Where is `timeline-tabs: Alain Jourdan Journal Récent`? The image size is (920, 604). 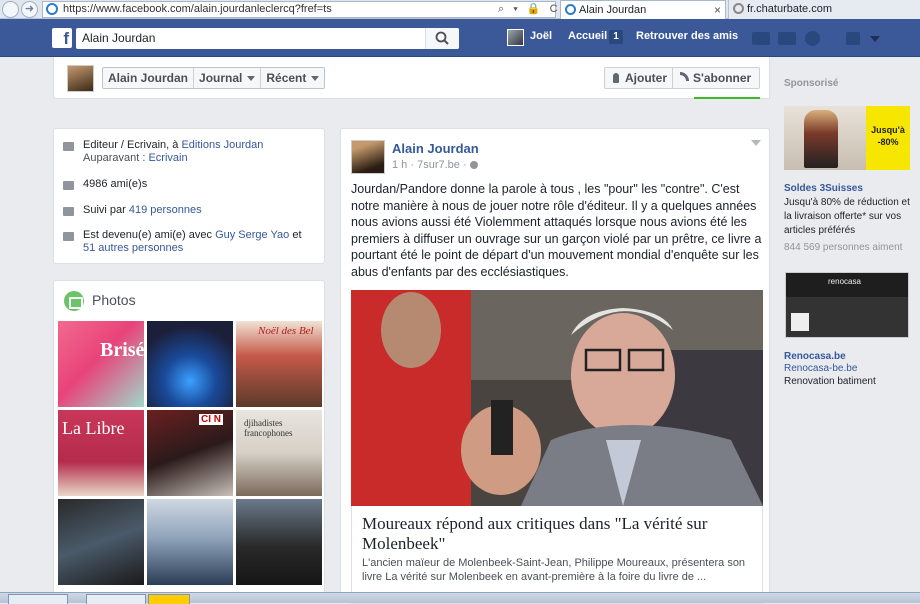
timeline-tabs: Alain Jourdan Journal Récent is located at coordinates (214, 78).